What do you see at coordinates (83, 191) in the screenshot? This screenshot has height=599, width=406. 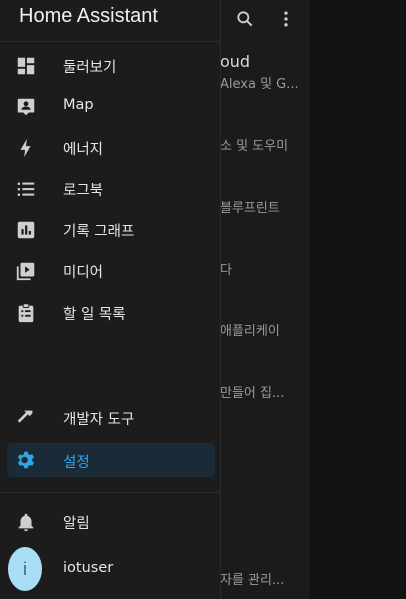 I see `sidebar-item-label: 로그북` at bounding box center [83, 191].